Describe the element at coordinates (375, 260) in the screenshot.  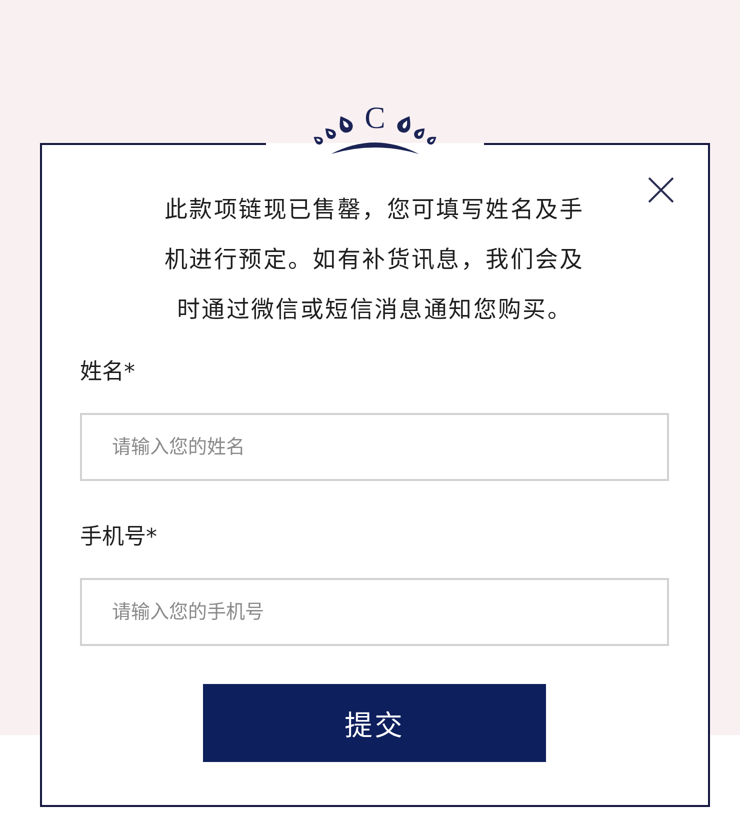
I see `message-text: 此款项链现已售罄，您可填写姓名及手机进行预定。如有补货讯息，我们会及时通过微信或短信消息通知您购买。` at that location.